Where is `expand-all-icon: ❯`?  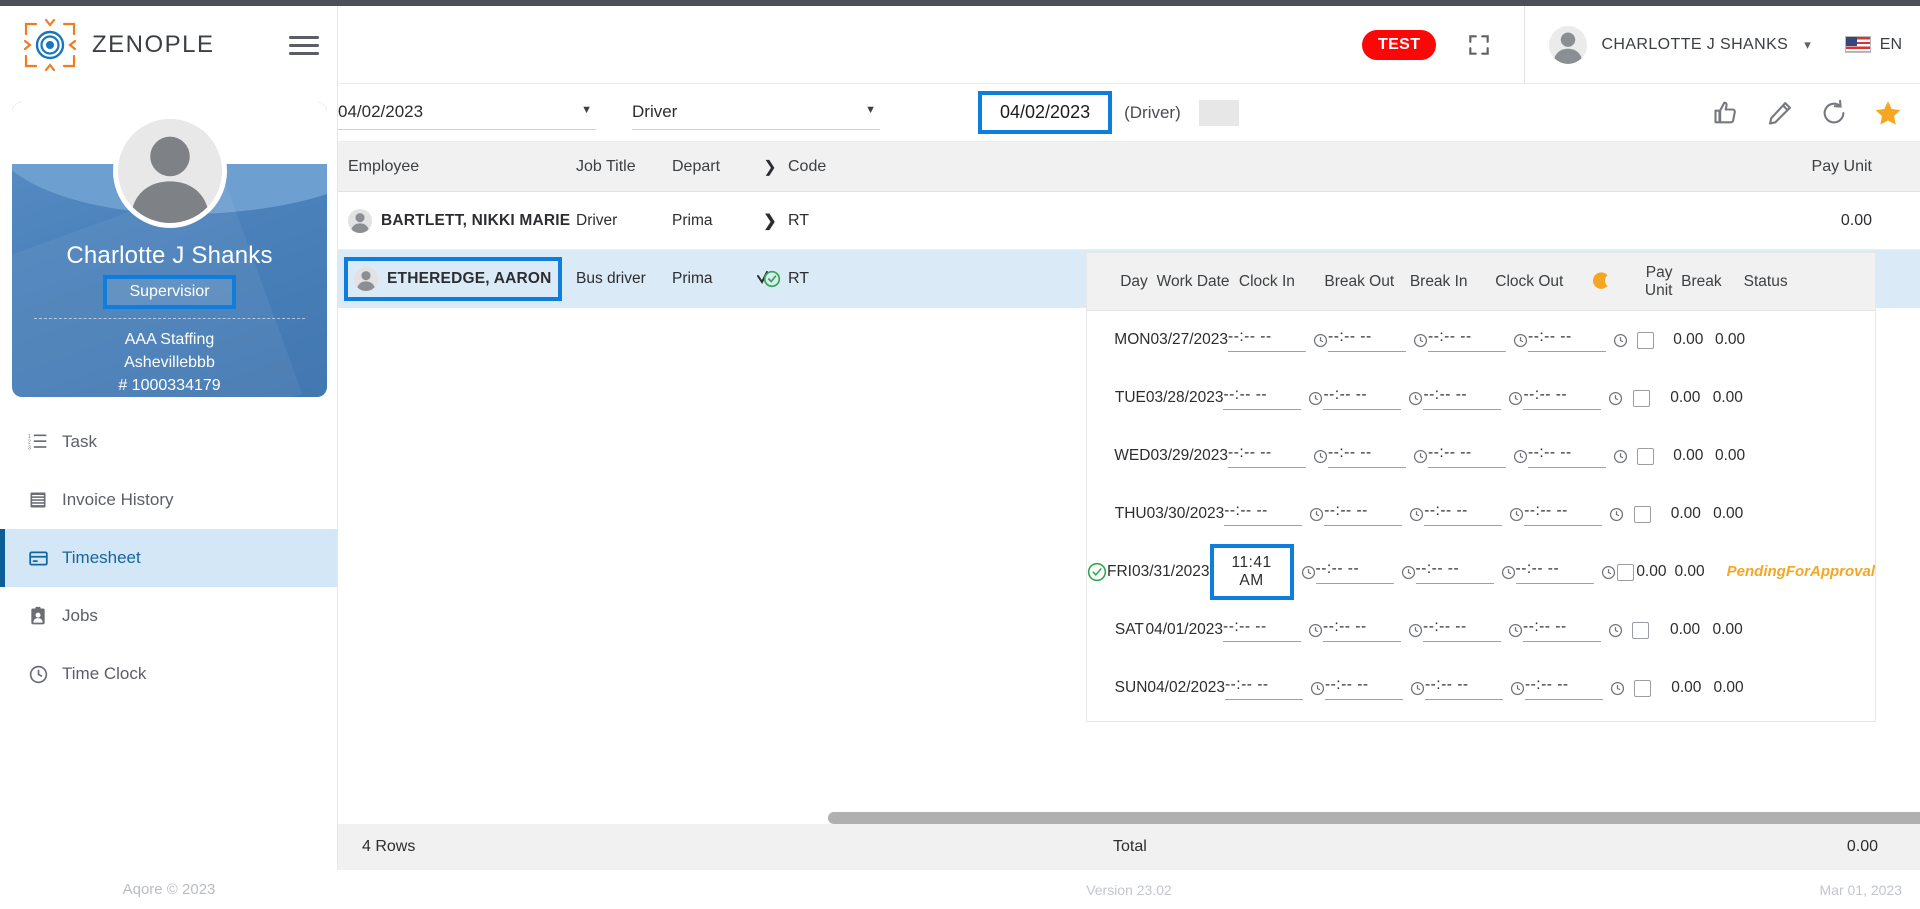 expand-all-icon: ❯ is located at coordinates (770, 167).